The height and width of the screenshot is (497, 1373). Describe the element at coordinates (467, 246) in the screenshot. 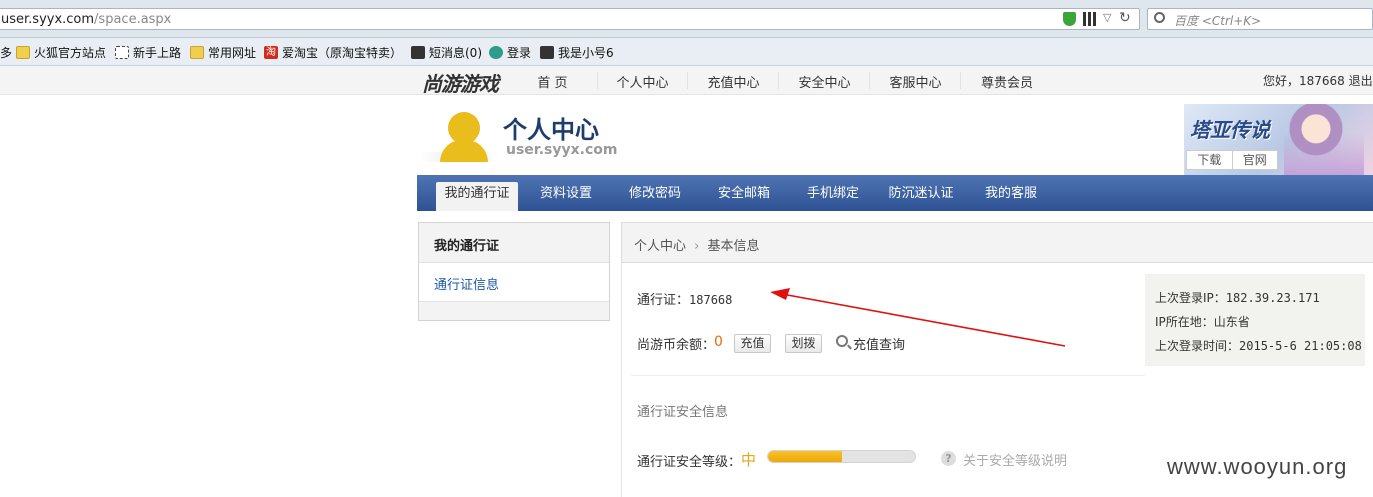

I see `sidebar-heading-text: 我的通行证` at that location.